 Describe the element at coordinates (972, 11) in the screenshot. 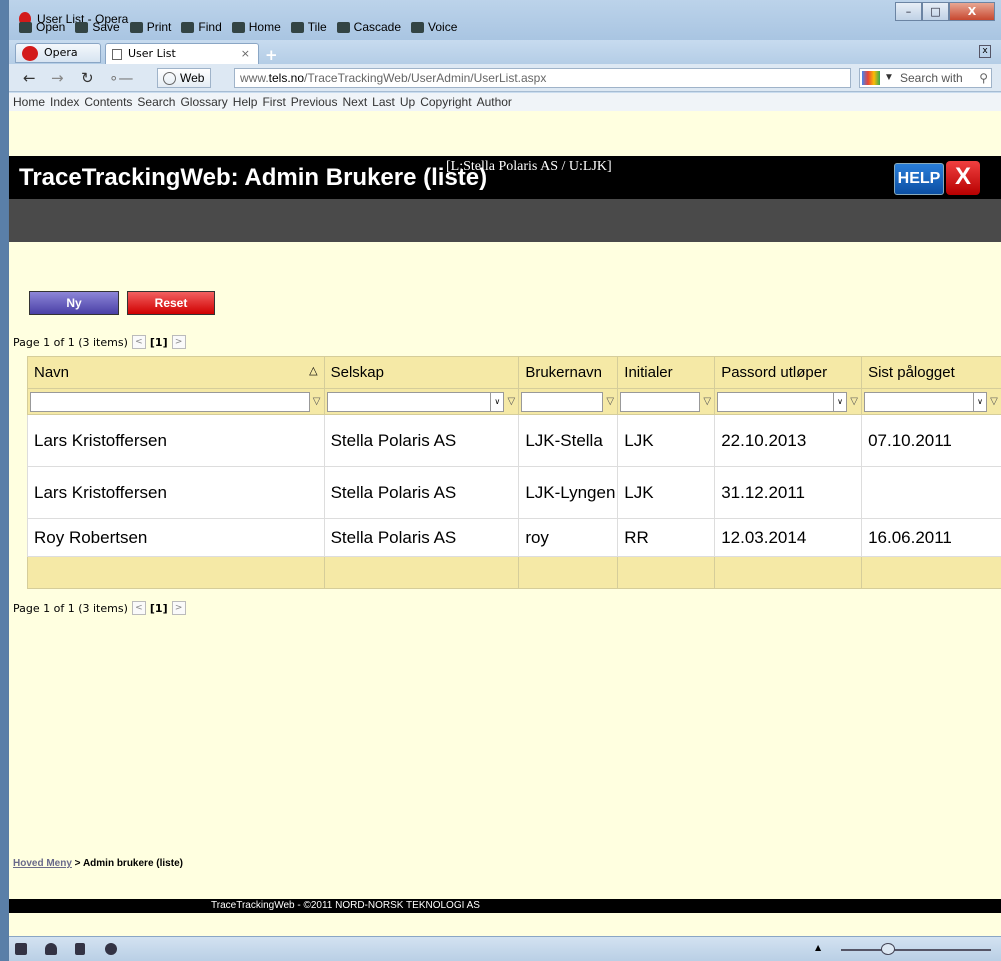

I see `window-close-button: X` at that location.